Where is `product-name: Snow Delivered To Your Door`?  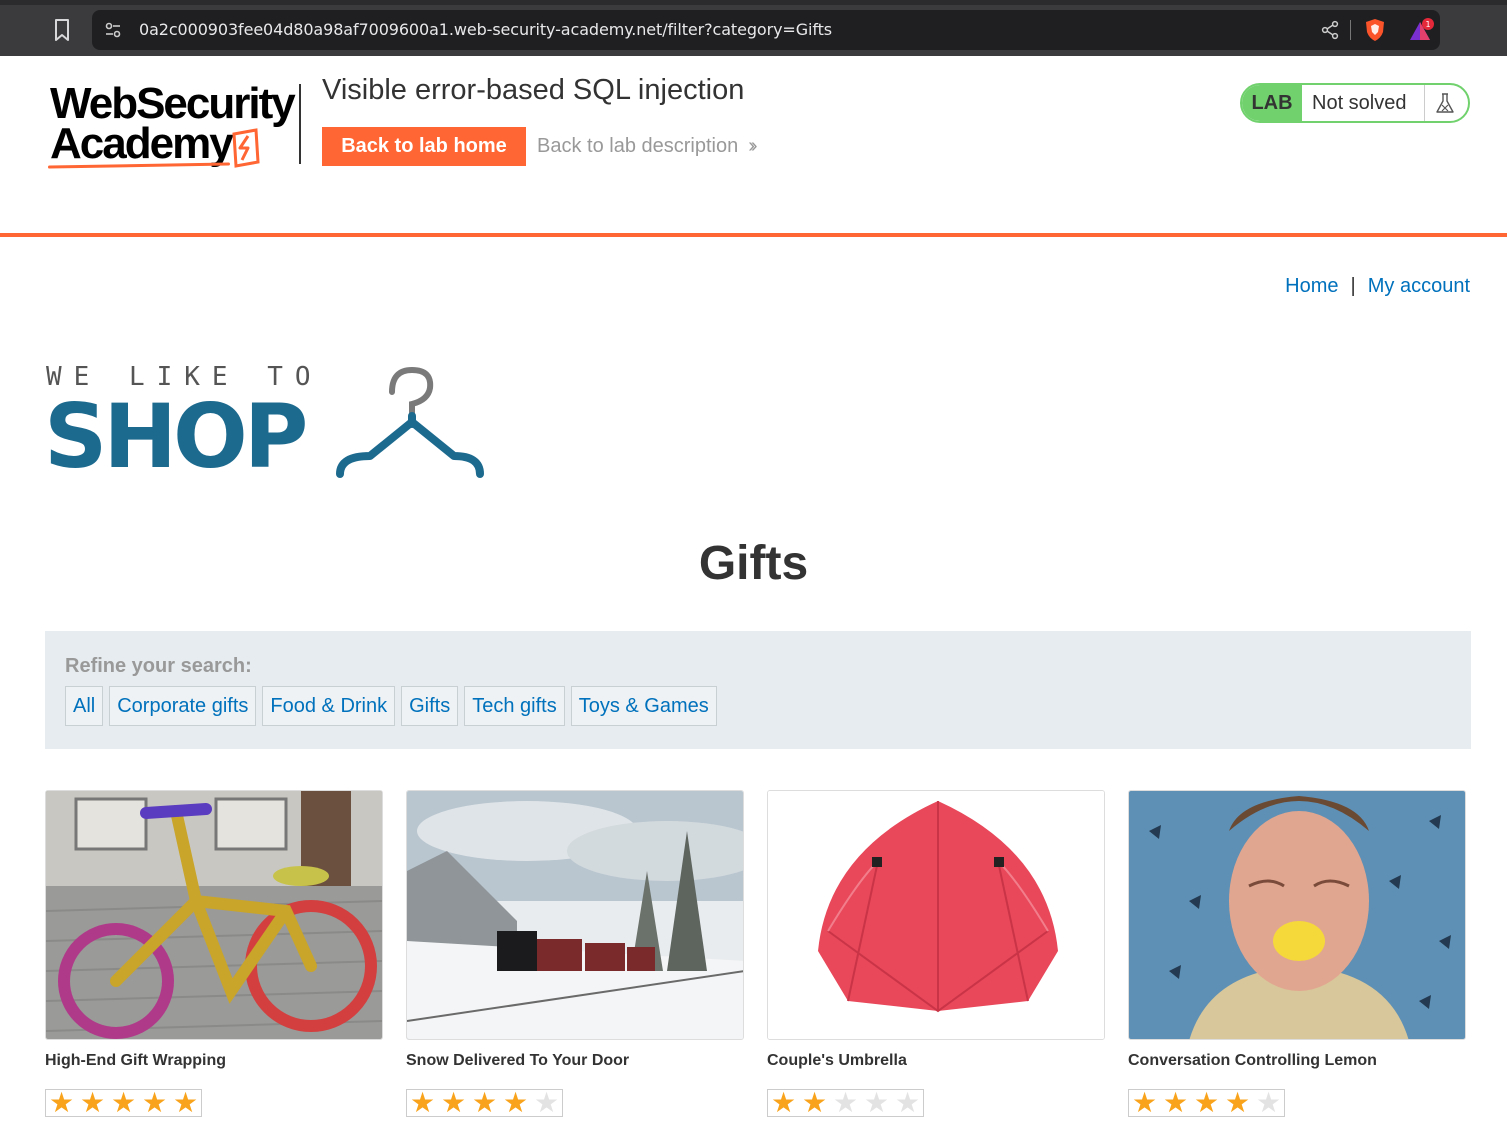
product-name: Snow Delivered To Your Door is located at coordinates (517, 1061).